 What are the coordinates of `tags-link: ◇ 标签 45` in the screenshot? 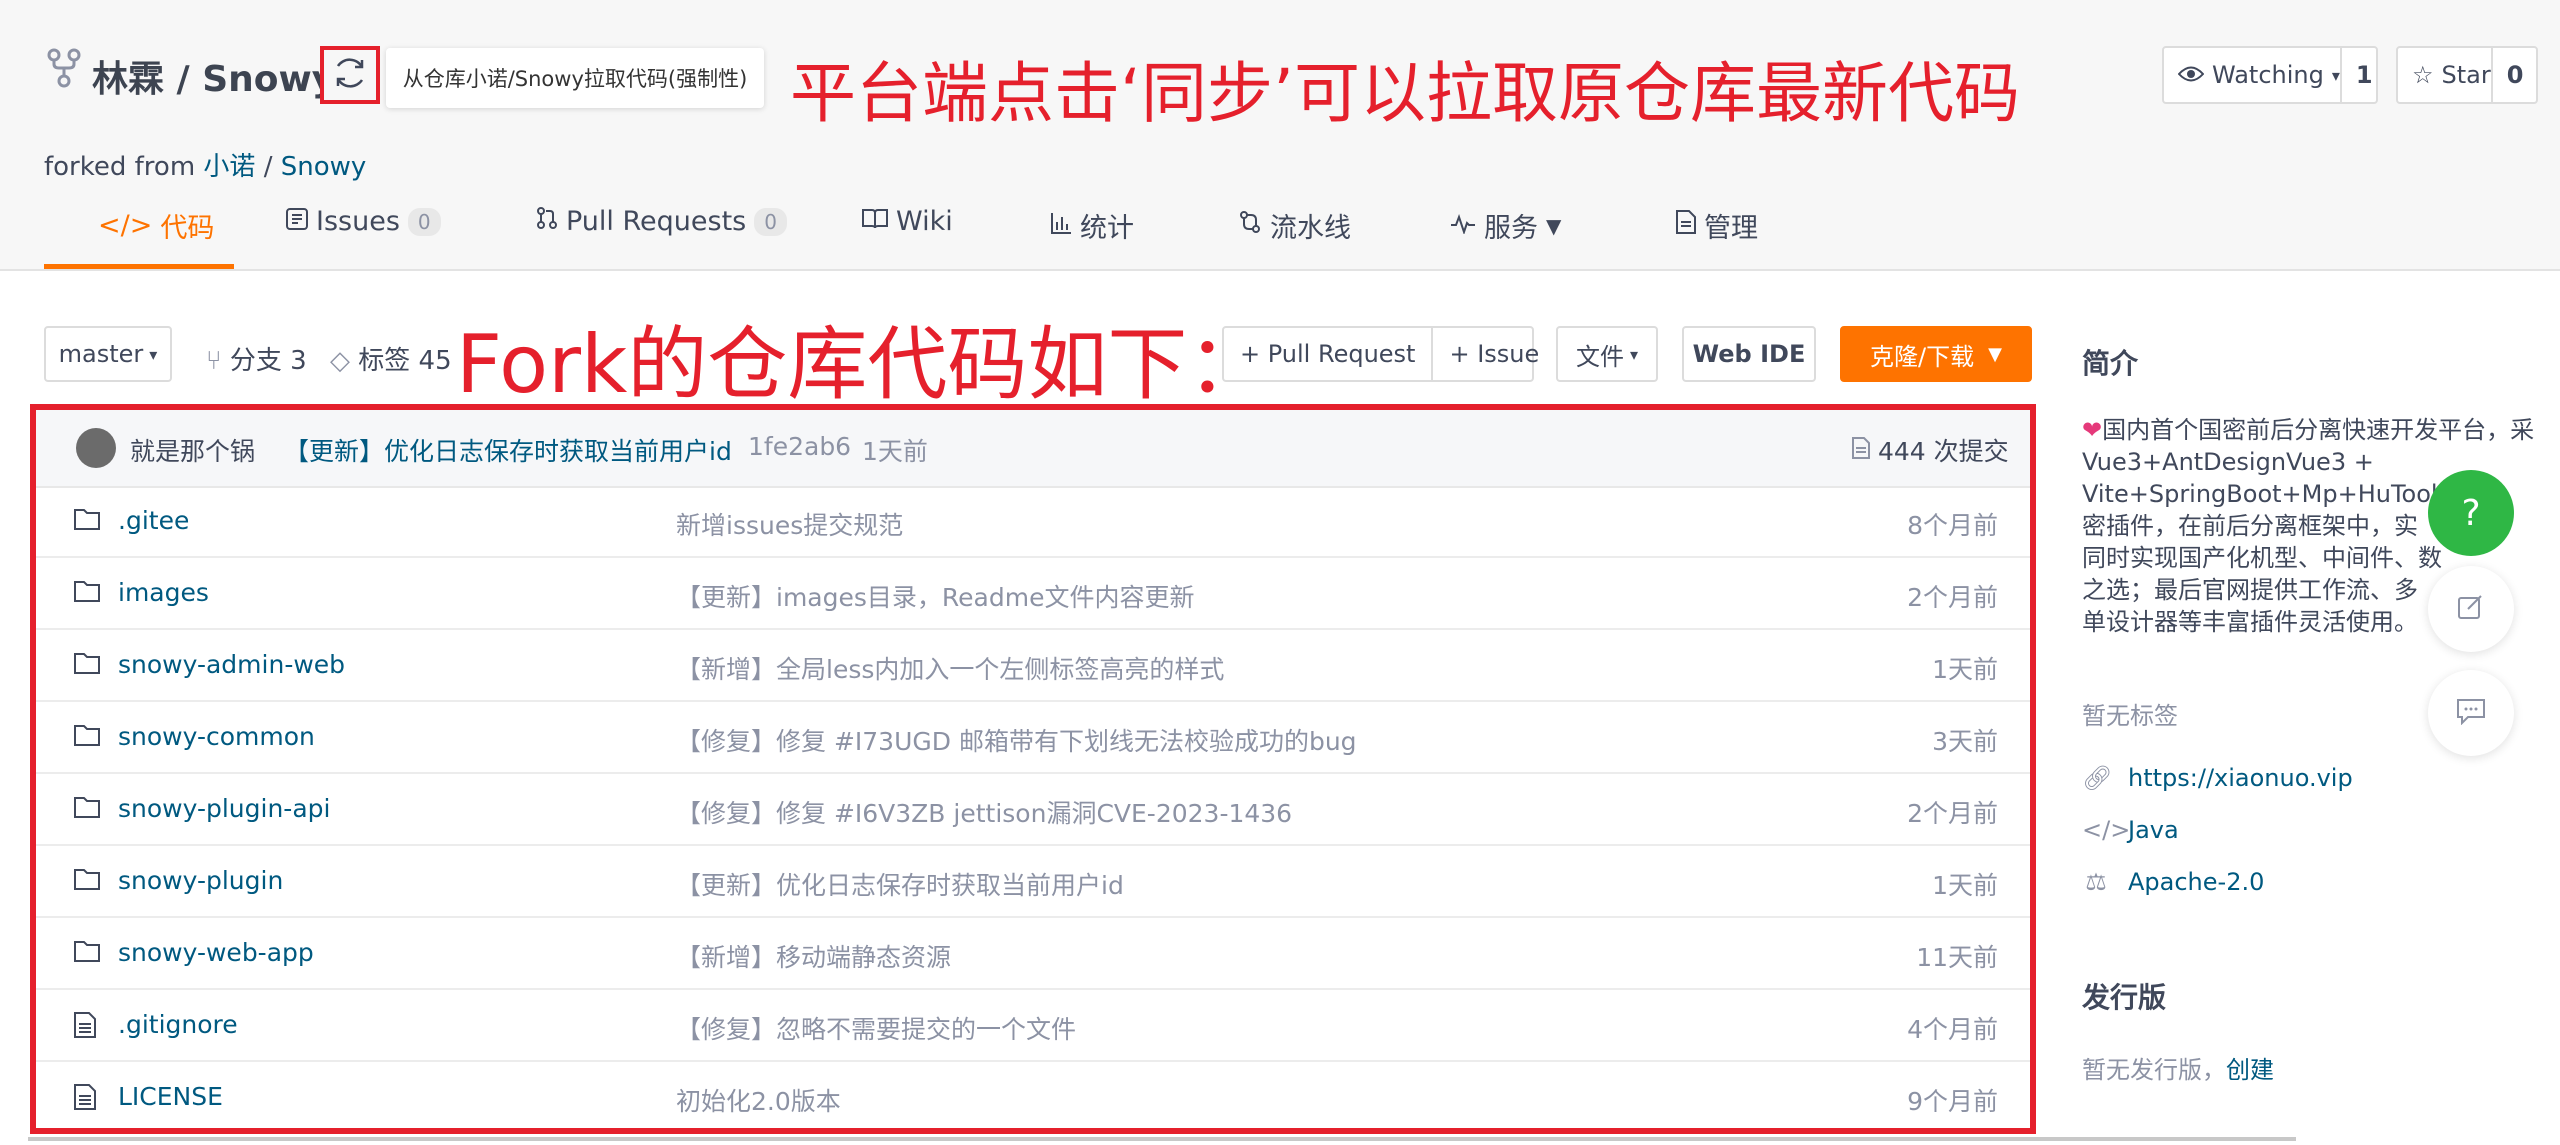 It's located at (391, 358).